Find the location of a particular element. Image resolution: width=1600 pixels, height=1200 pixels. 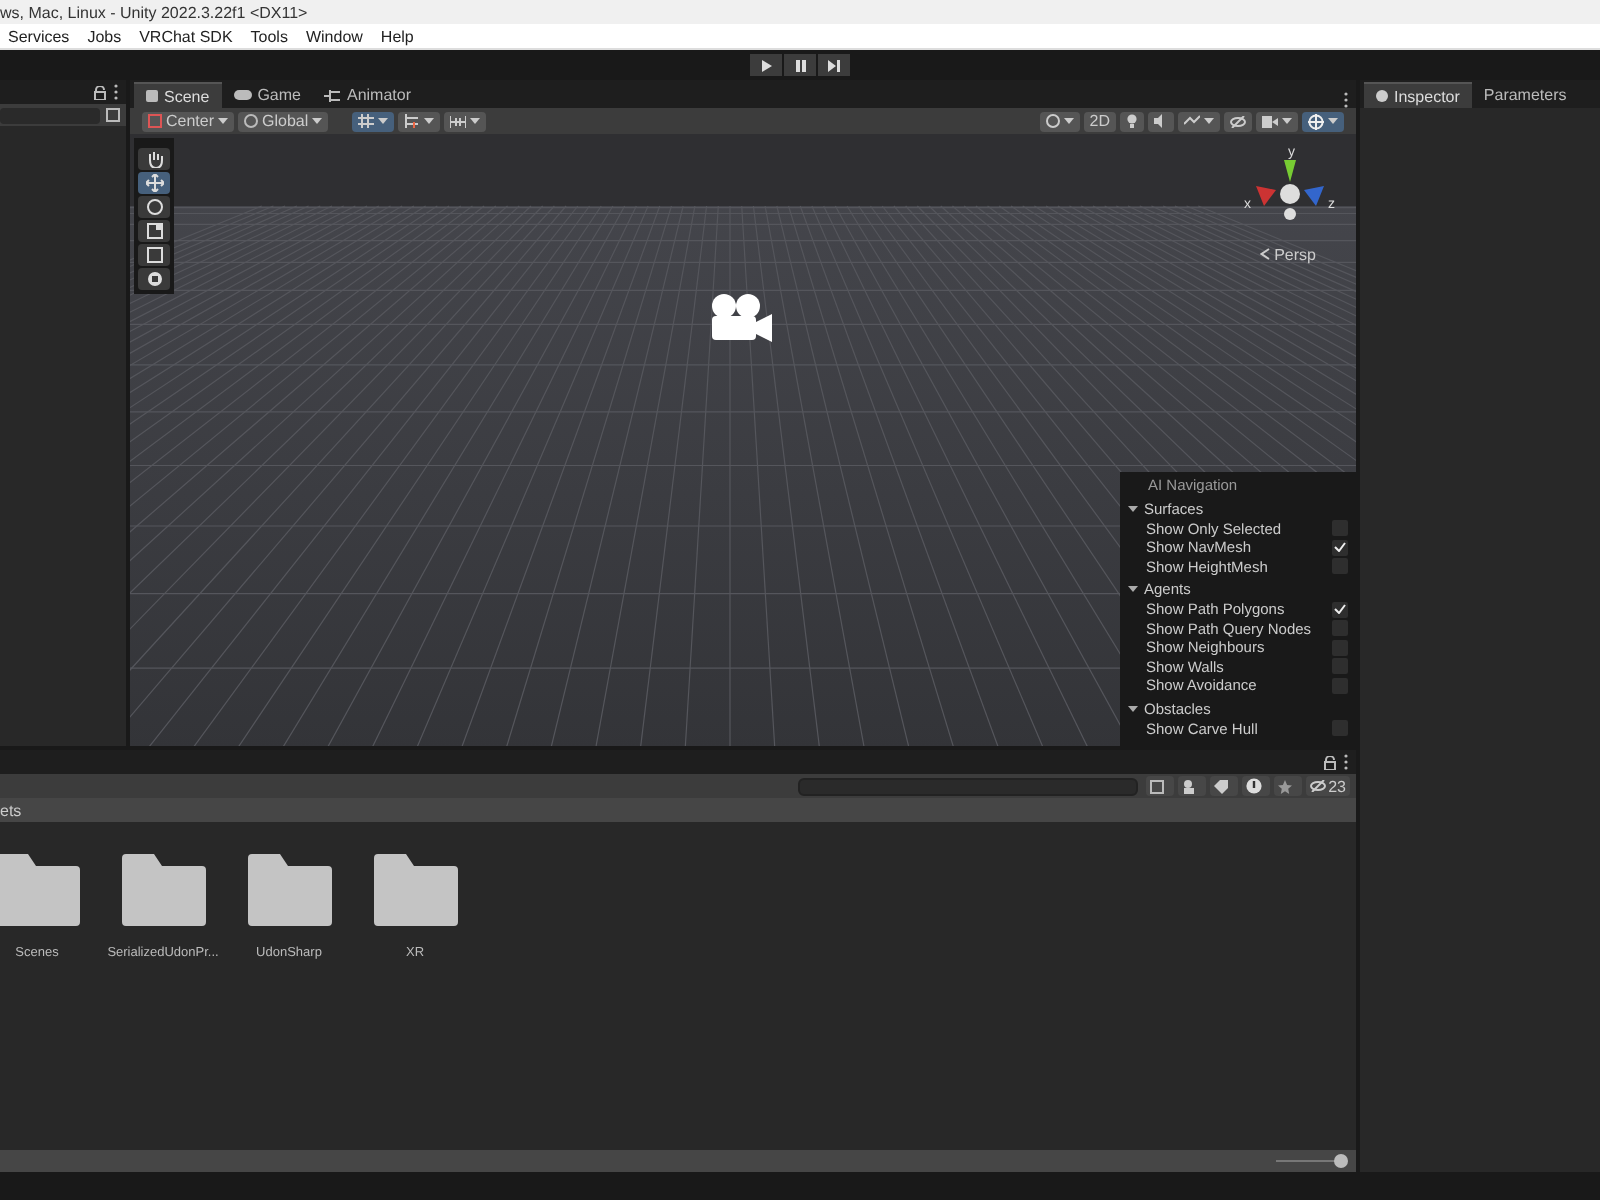

tag-icon is located at coordinates (1221, 786).